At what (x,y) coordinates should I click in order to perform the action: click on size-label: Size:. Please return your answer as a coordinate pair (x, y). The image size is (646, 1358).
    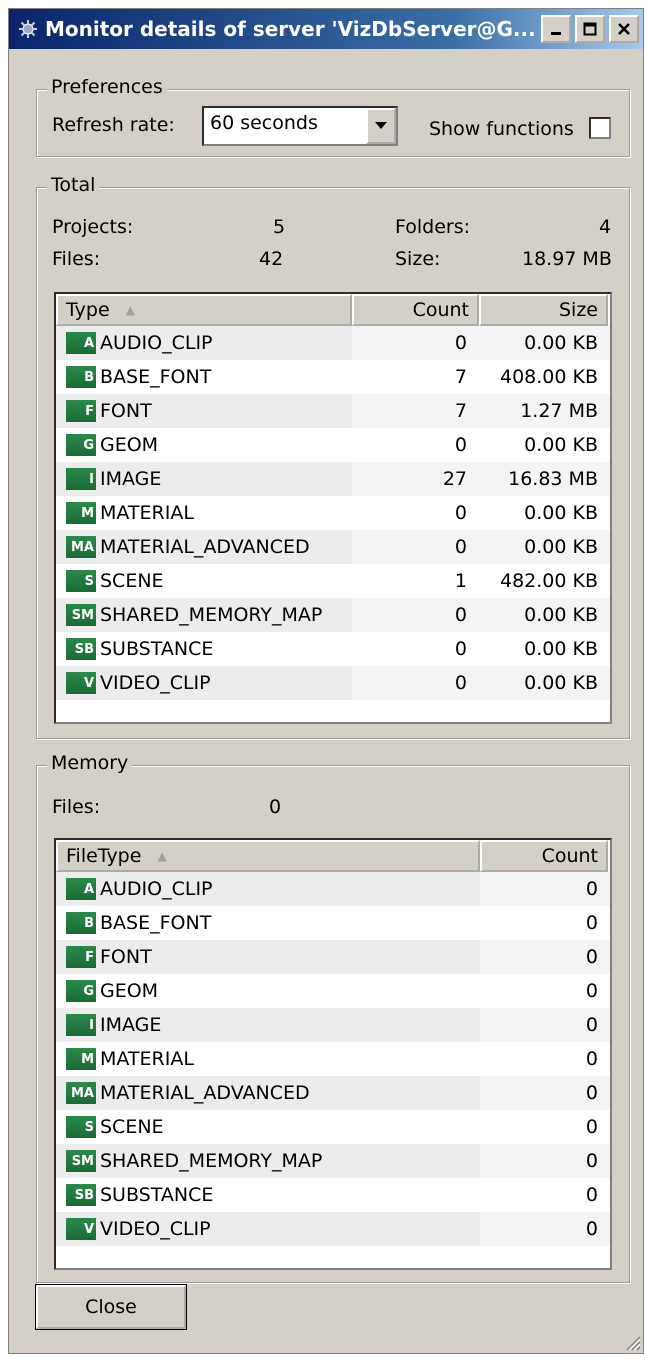
    Looking at the image, I should click on (418, 259).